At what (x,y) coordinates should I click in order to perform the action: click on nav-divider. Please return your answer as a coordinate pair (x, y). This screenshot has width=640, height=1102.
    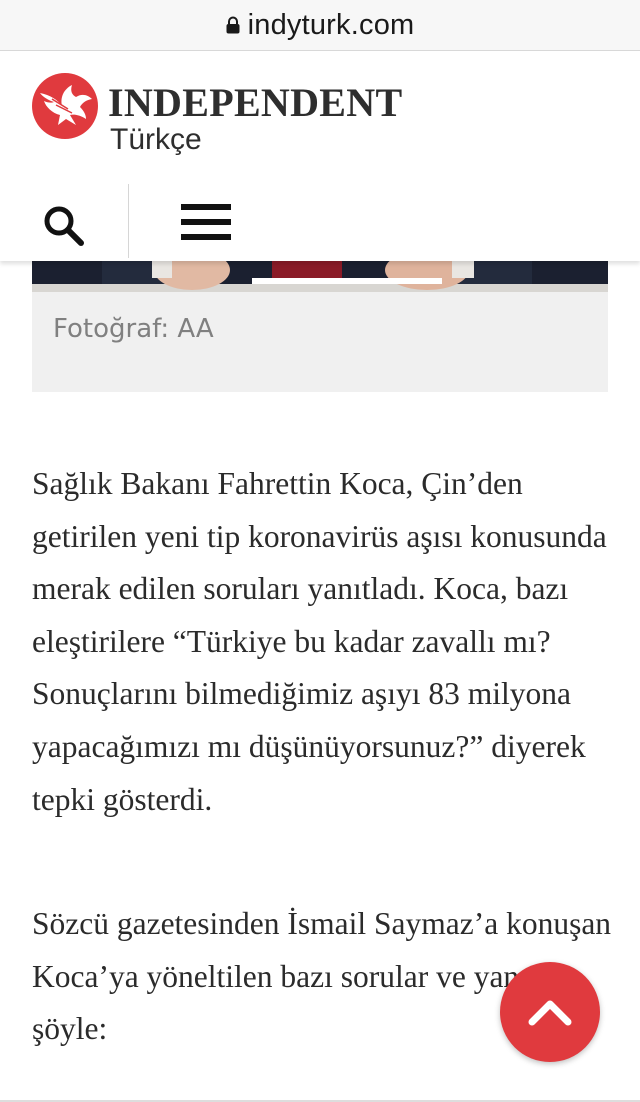
    Looking at the image, I should click on (128, 221).